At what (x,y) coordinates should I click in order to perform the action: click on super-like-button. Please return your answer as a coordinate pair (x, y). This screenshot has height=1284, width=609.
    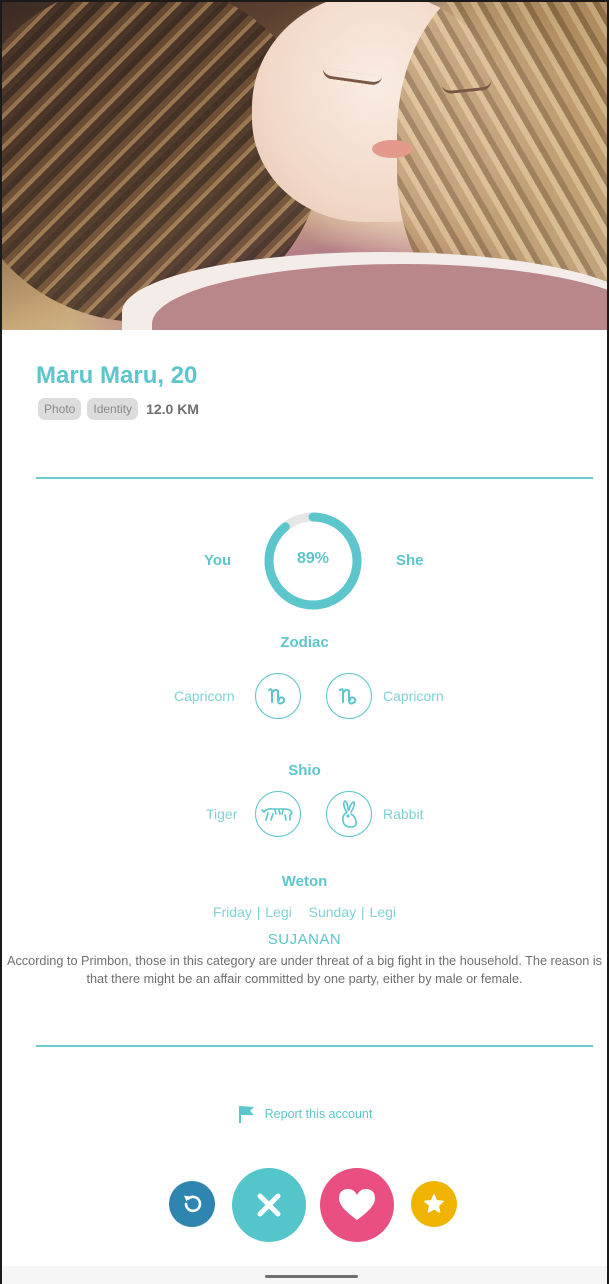
    Looking at the image, I should click on (434, 1204).